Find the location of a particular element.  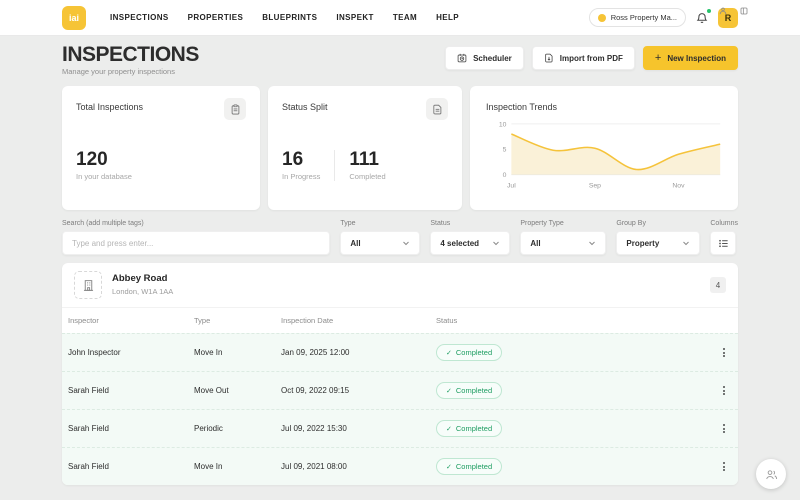

col-inspection-date: Inspection Date is located at coordinates (307, 320).